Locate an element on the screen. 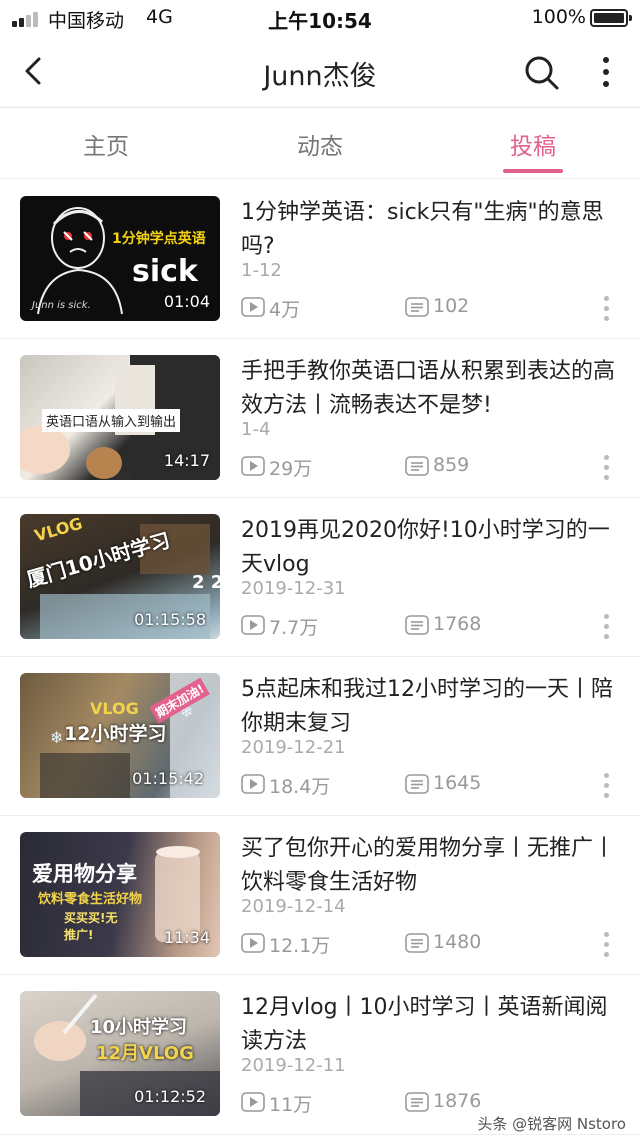  active-tab-indicator is located at coordinates (533, 171).